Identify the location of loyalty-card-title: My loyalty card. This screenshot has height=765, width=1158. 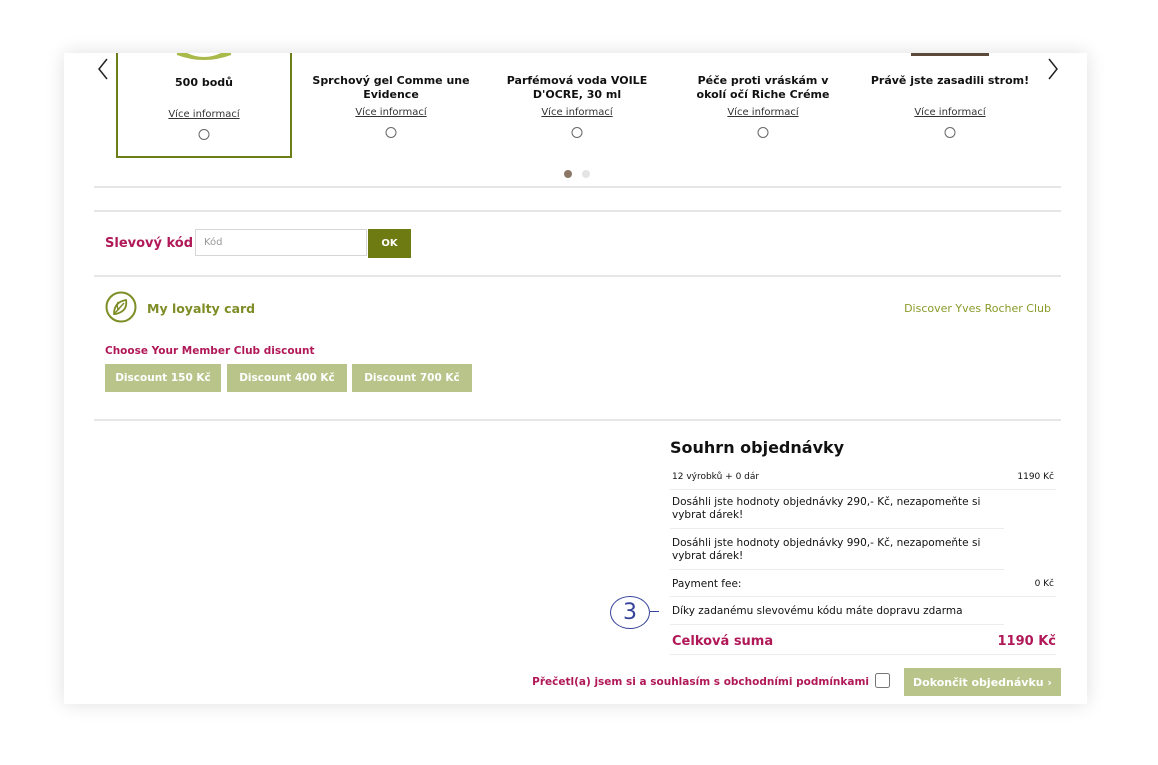
(201, 308).